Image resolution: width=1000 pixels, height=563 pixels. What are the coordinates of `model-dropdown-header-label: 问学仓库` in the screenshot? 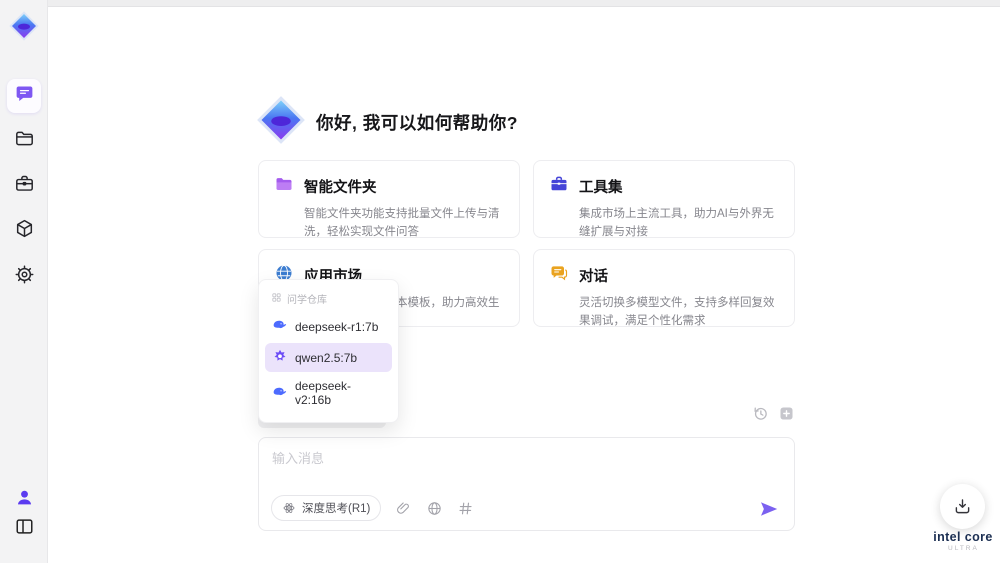 It's located at (307, 300).